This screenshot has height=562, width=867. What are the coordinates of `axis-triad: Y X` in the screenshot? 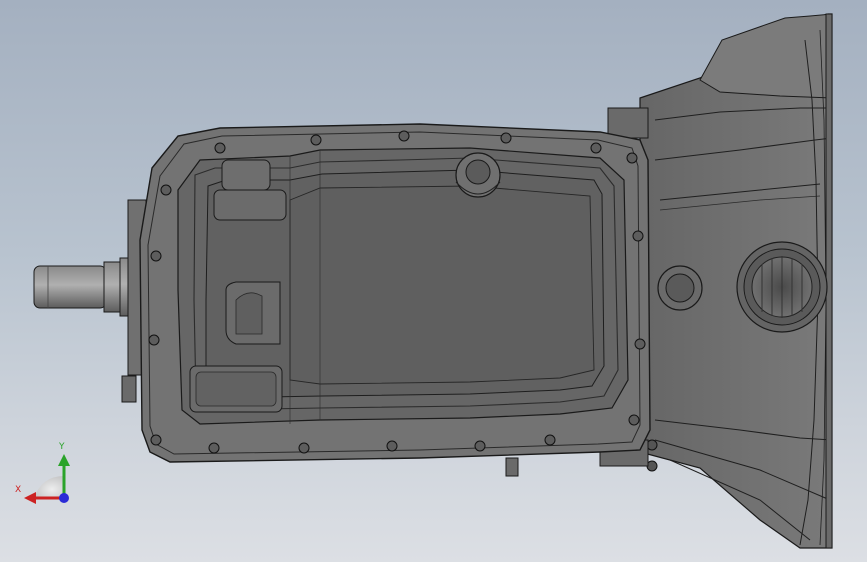 It's located at (47, 475).